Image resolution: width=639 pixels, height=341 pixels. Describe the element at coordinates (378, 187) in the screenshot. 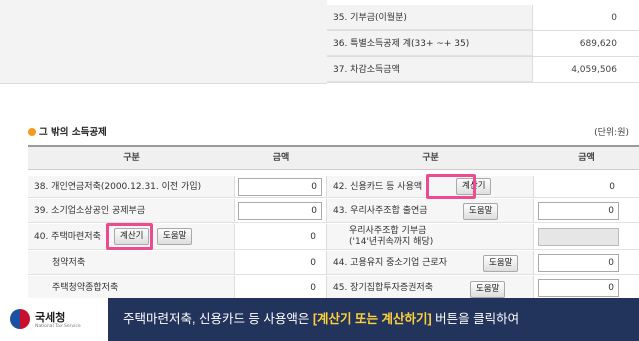

I see `row-label-42: 42. 신용카드 등 사용액` at that location.